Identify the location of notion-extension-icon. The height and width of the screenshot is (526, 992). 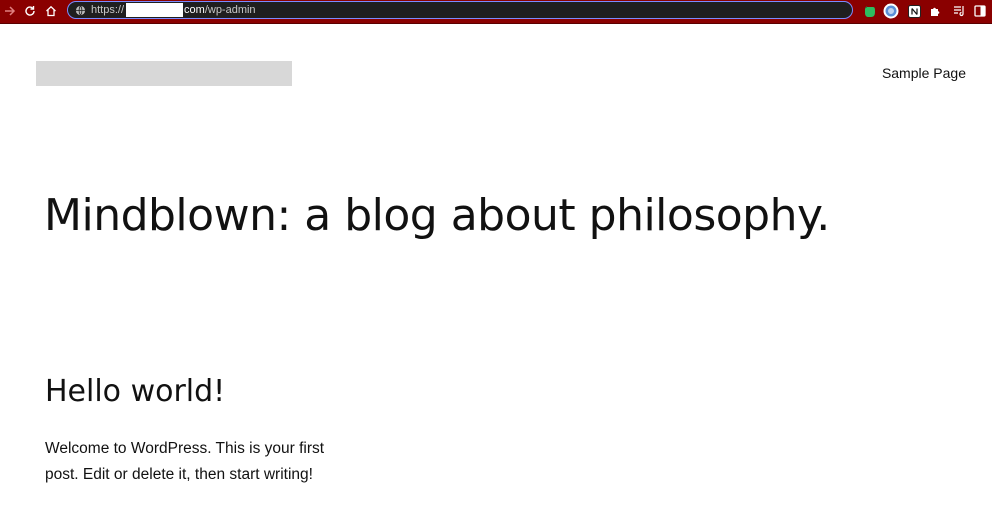
(914, 11).